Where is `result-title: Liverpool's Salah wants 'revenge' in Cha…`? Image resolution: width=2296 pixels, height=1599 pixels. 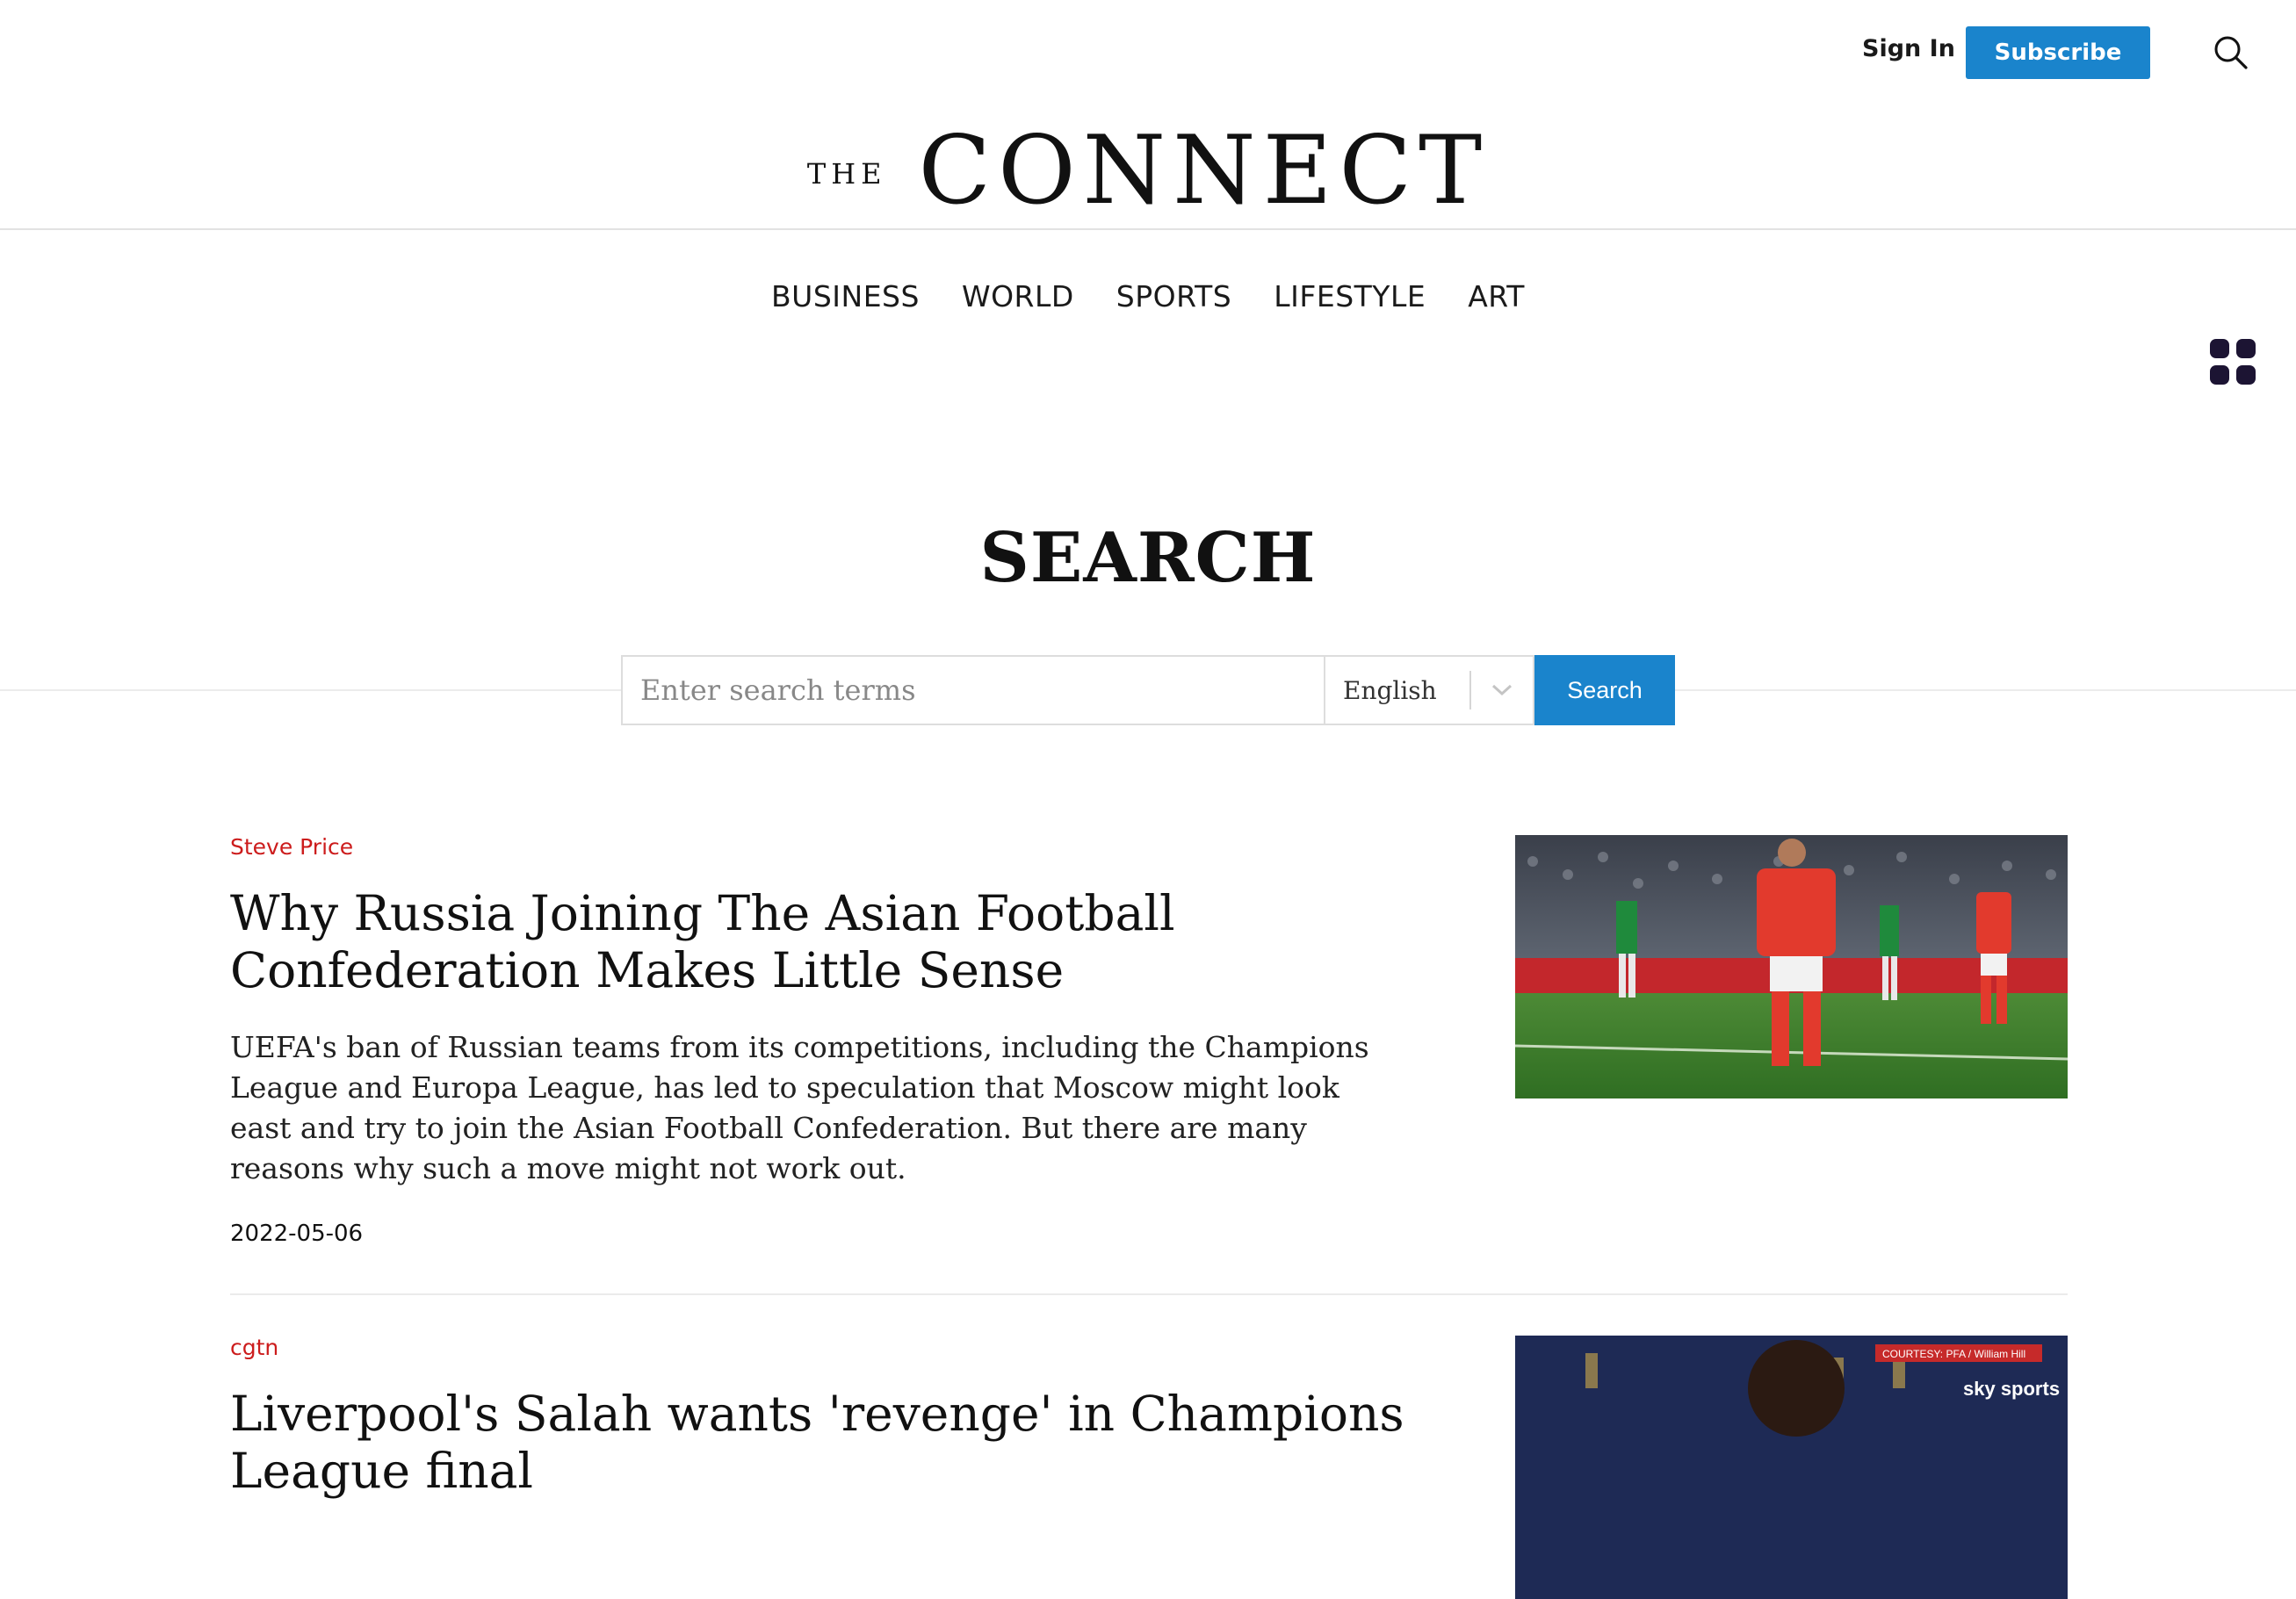 result-title: Liverpool's Salah wants 'revenge' in Cha… is located at coordinates (818, 1443).